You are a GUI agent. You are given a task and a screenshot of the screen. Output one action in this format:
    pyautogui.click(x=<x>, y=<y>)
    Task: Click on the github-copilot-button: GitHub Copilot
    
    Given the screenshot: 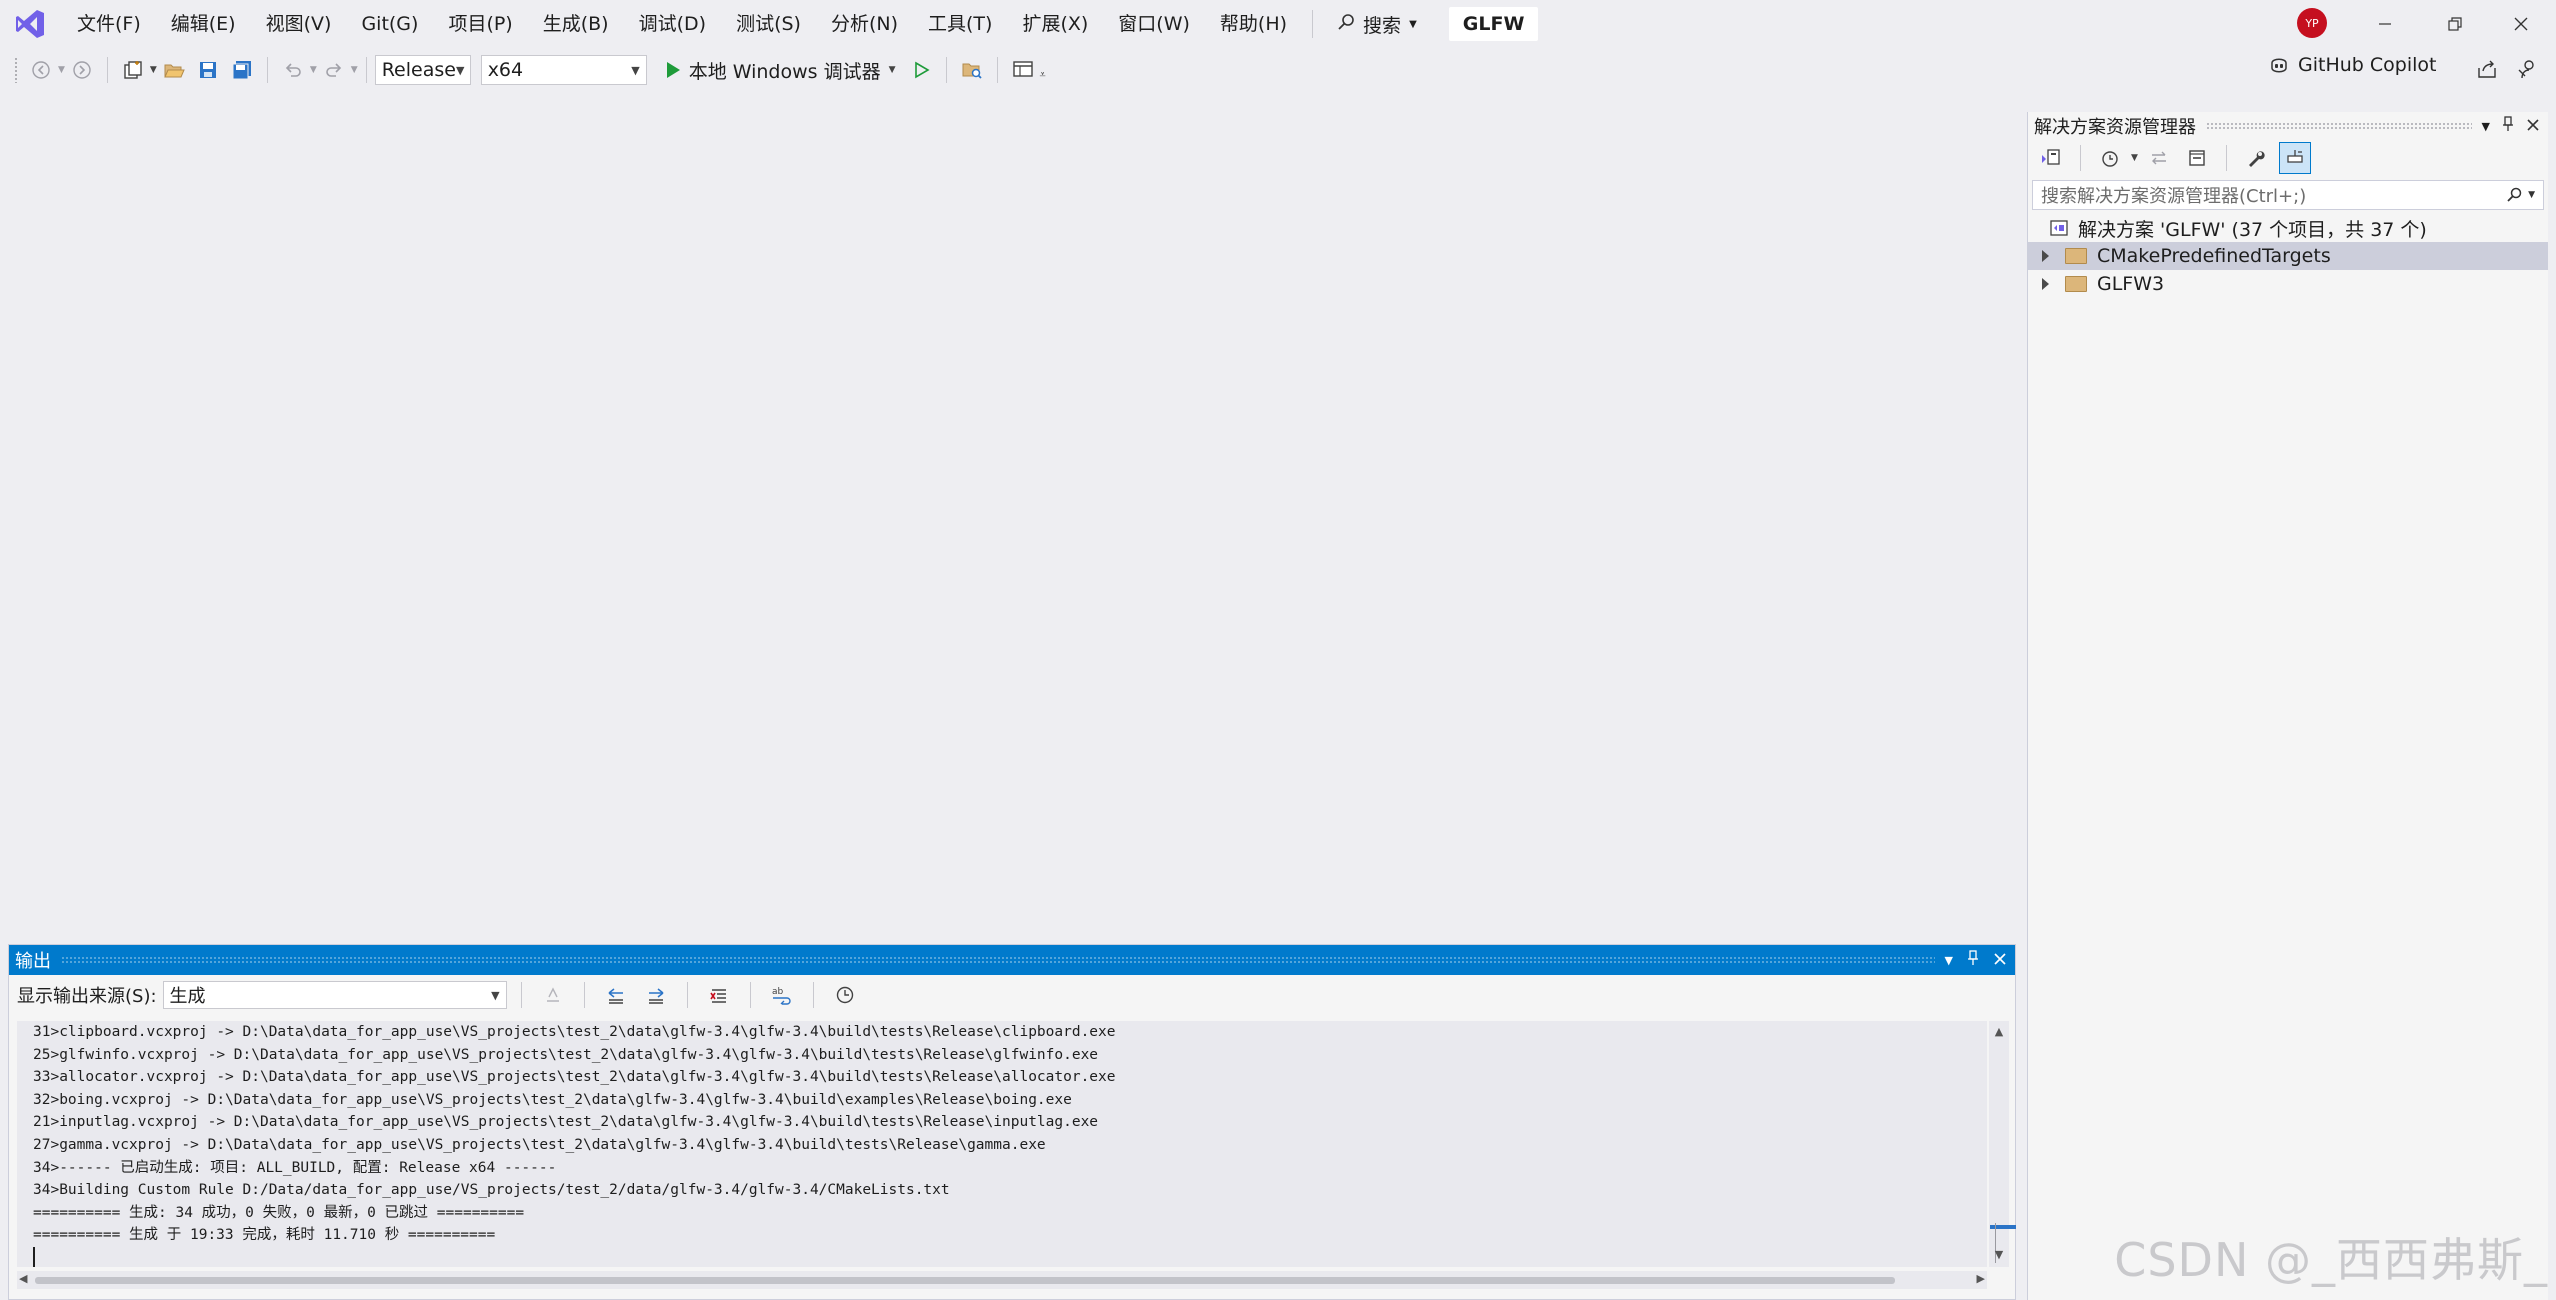 What is the action you would take?
    pyautogui.click(x=2352, y=65)
    